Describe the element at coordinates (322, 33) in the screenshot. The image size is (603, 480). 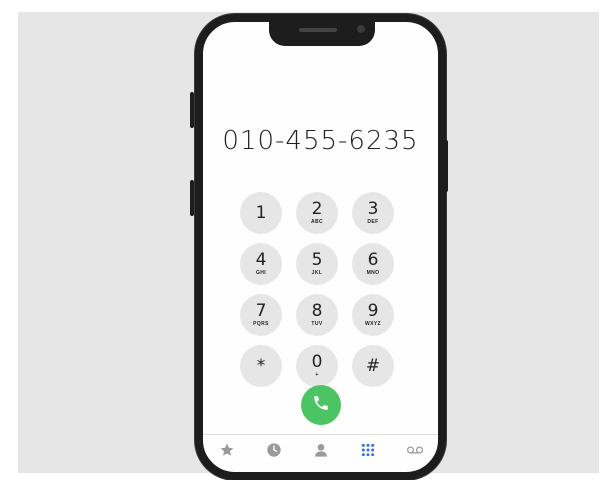
I see `notch` at that location.